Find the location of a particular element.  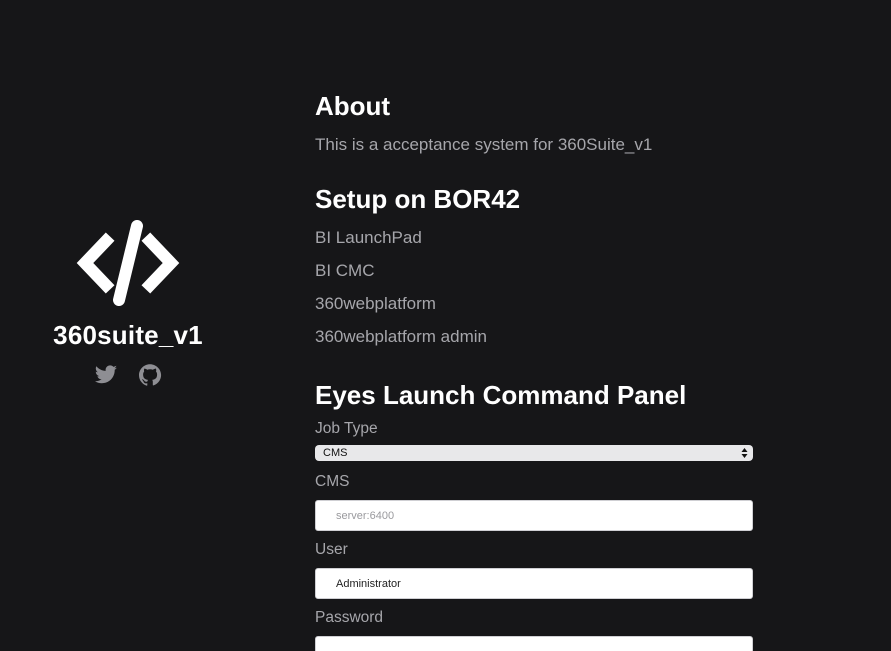

user-input is located at coordinates (534, 583).